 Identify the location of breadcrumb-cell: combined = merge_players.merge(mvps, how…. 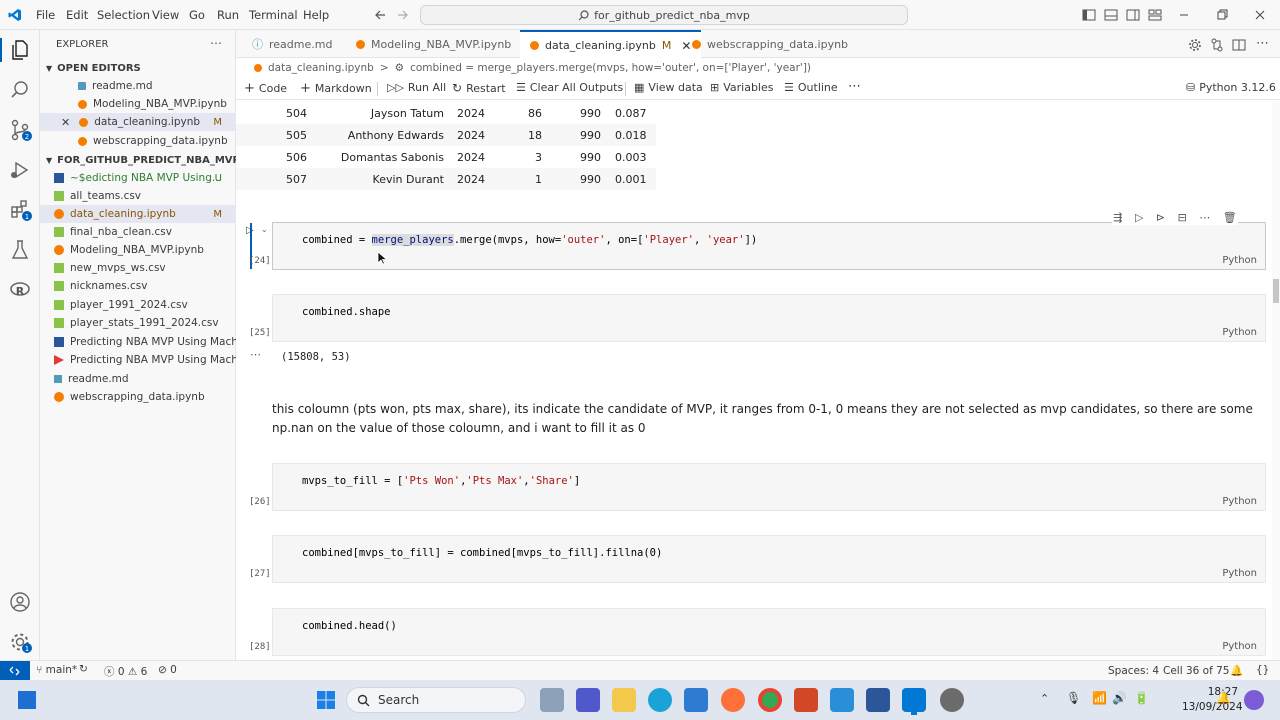
(610, 68).